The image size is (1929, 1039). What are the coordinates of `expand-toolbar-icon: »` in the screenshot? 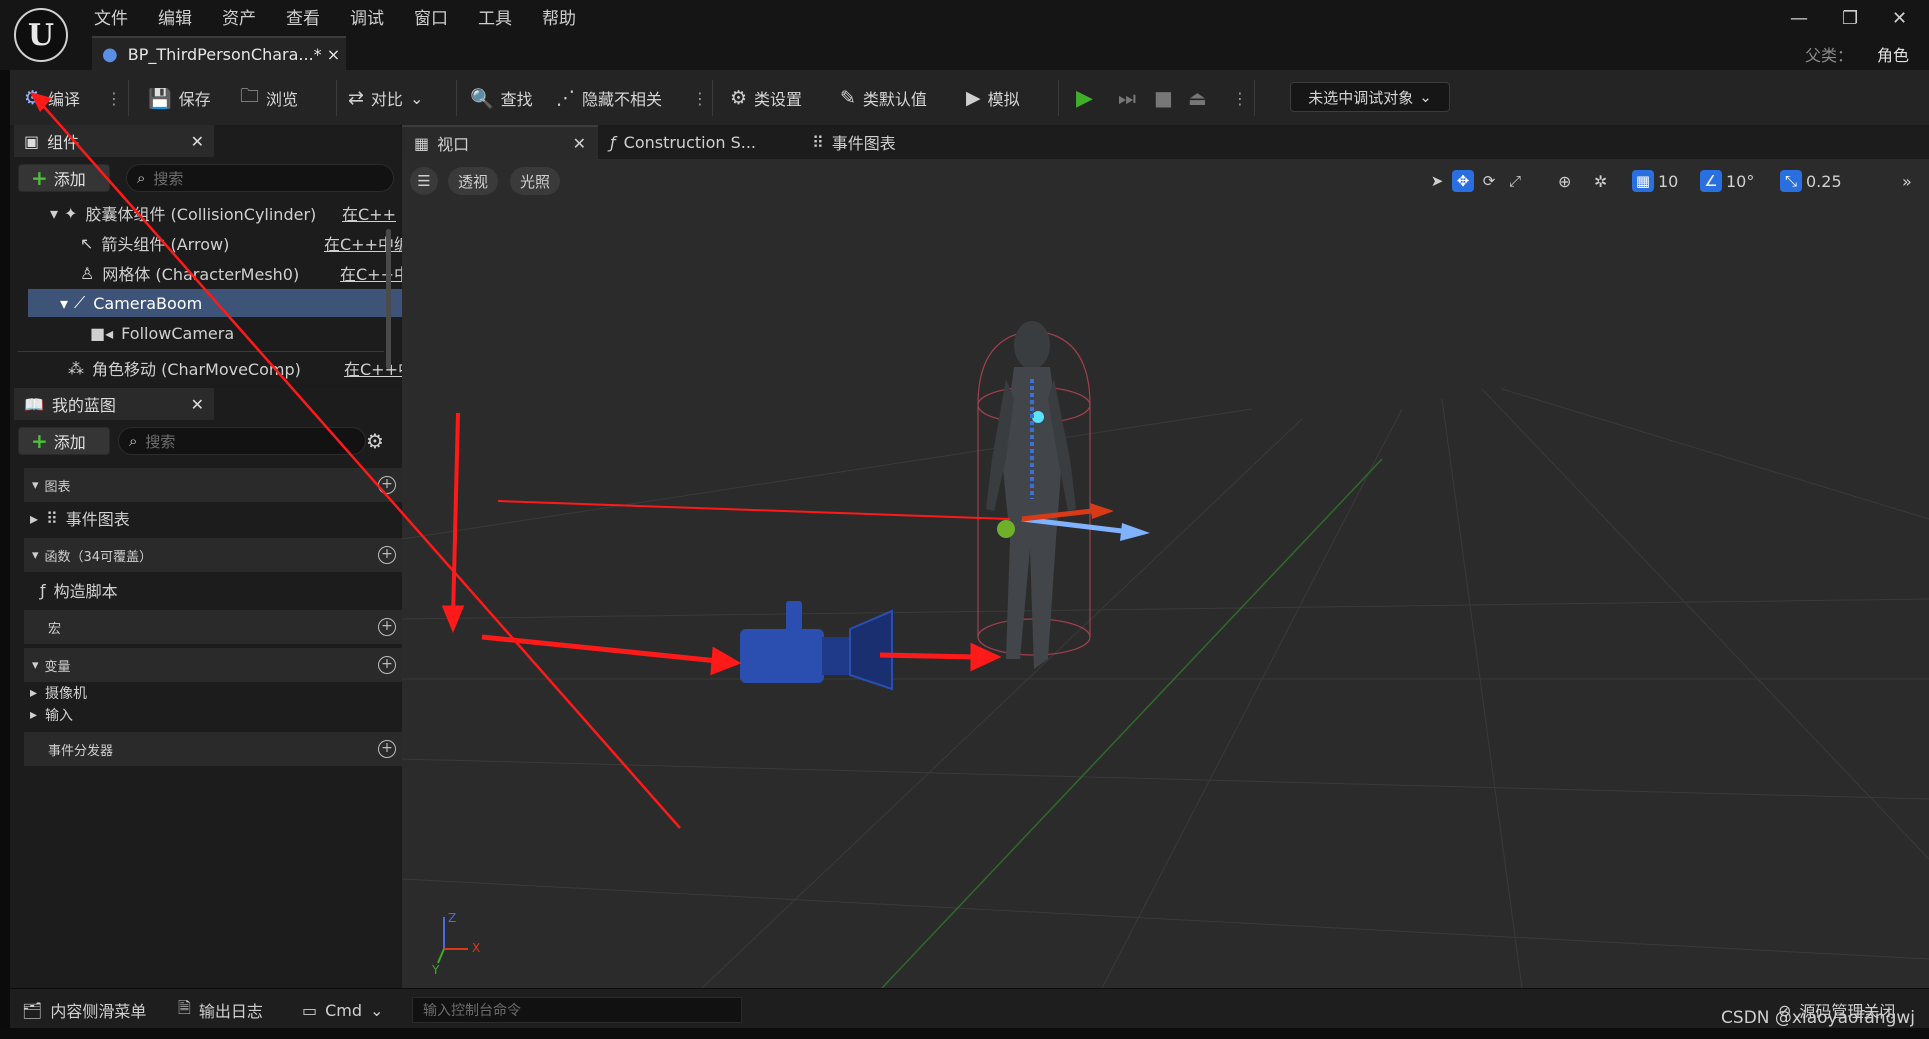 It's located at (1907, 181).